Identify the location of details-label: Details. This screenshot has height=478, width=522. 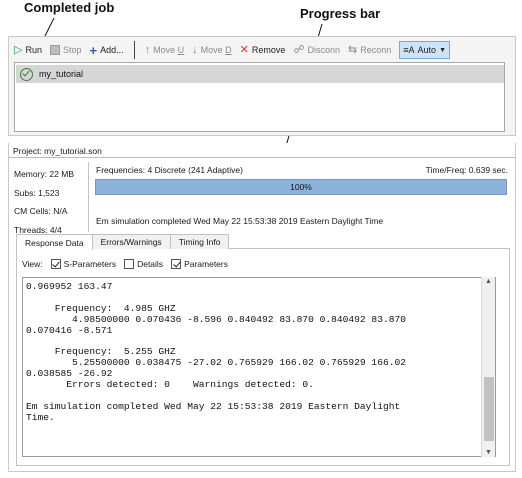
(150, 264).